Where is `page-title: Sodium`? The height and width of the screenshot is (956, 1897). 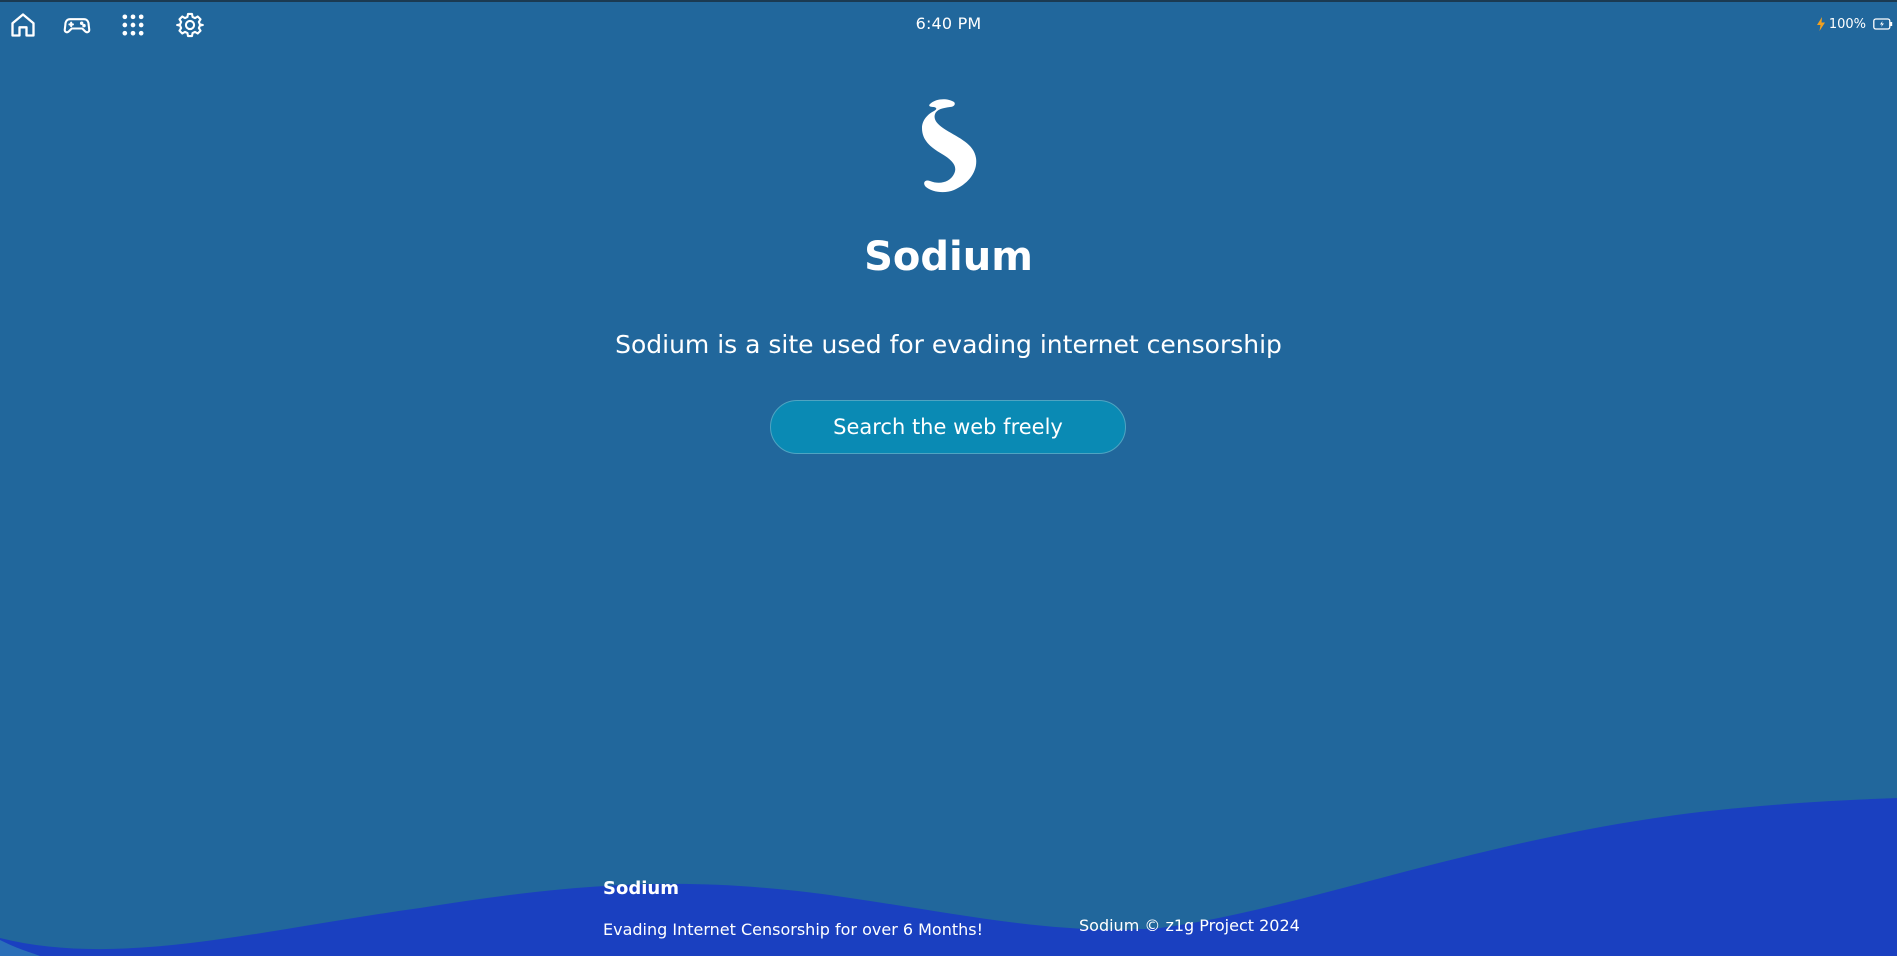 page-title: Sodium is located at coordinates (948, 257).